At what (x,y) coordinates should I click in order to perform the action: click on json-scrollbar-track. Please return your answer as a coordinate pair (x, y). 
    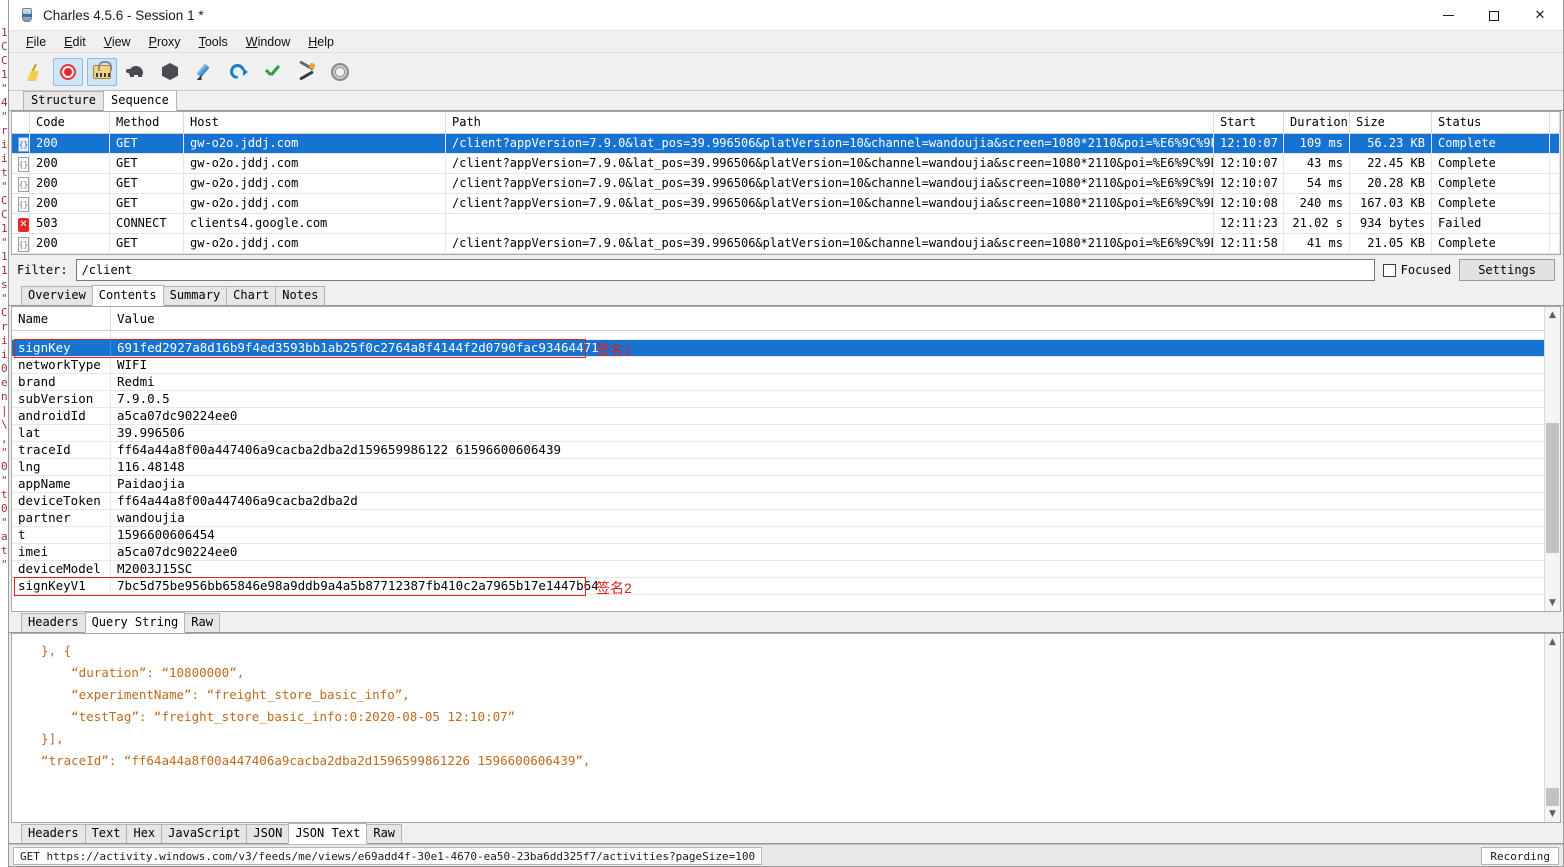
    Looking at the image, I should click on (1553, 728).